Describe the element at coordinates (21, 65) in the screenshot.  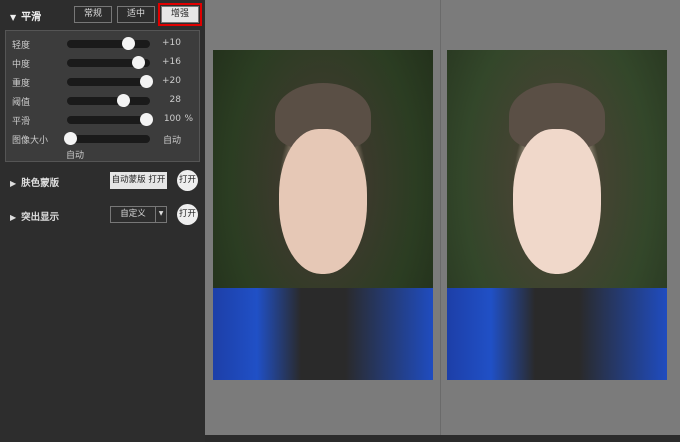
I see `slider-label: 中度` at that location.